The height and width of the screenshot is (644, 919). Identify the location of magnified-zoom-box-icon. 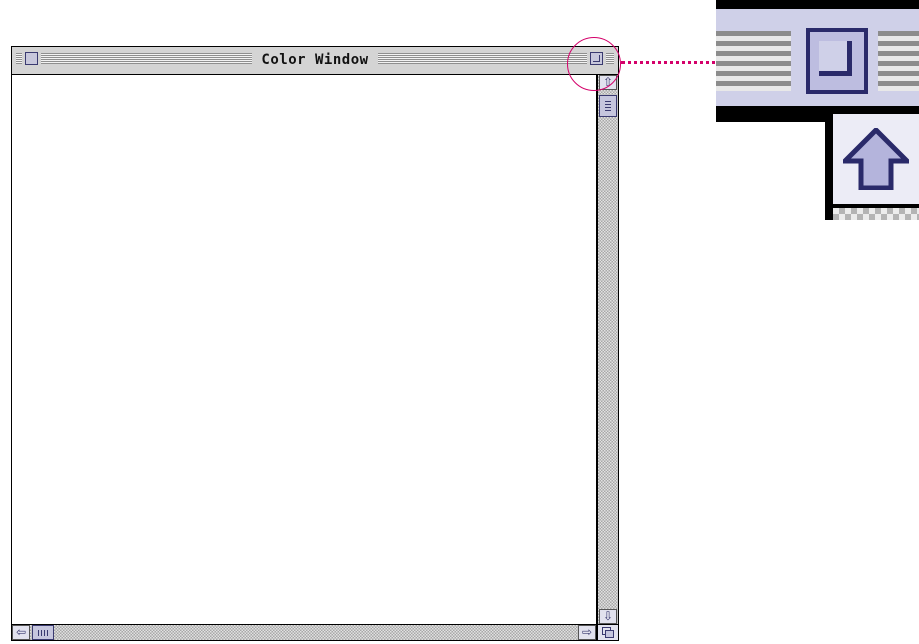
(837, 61).